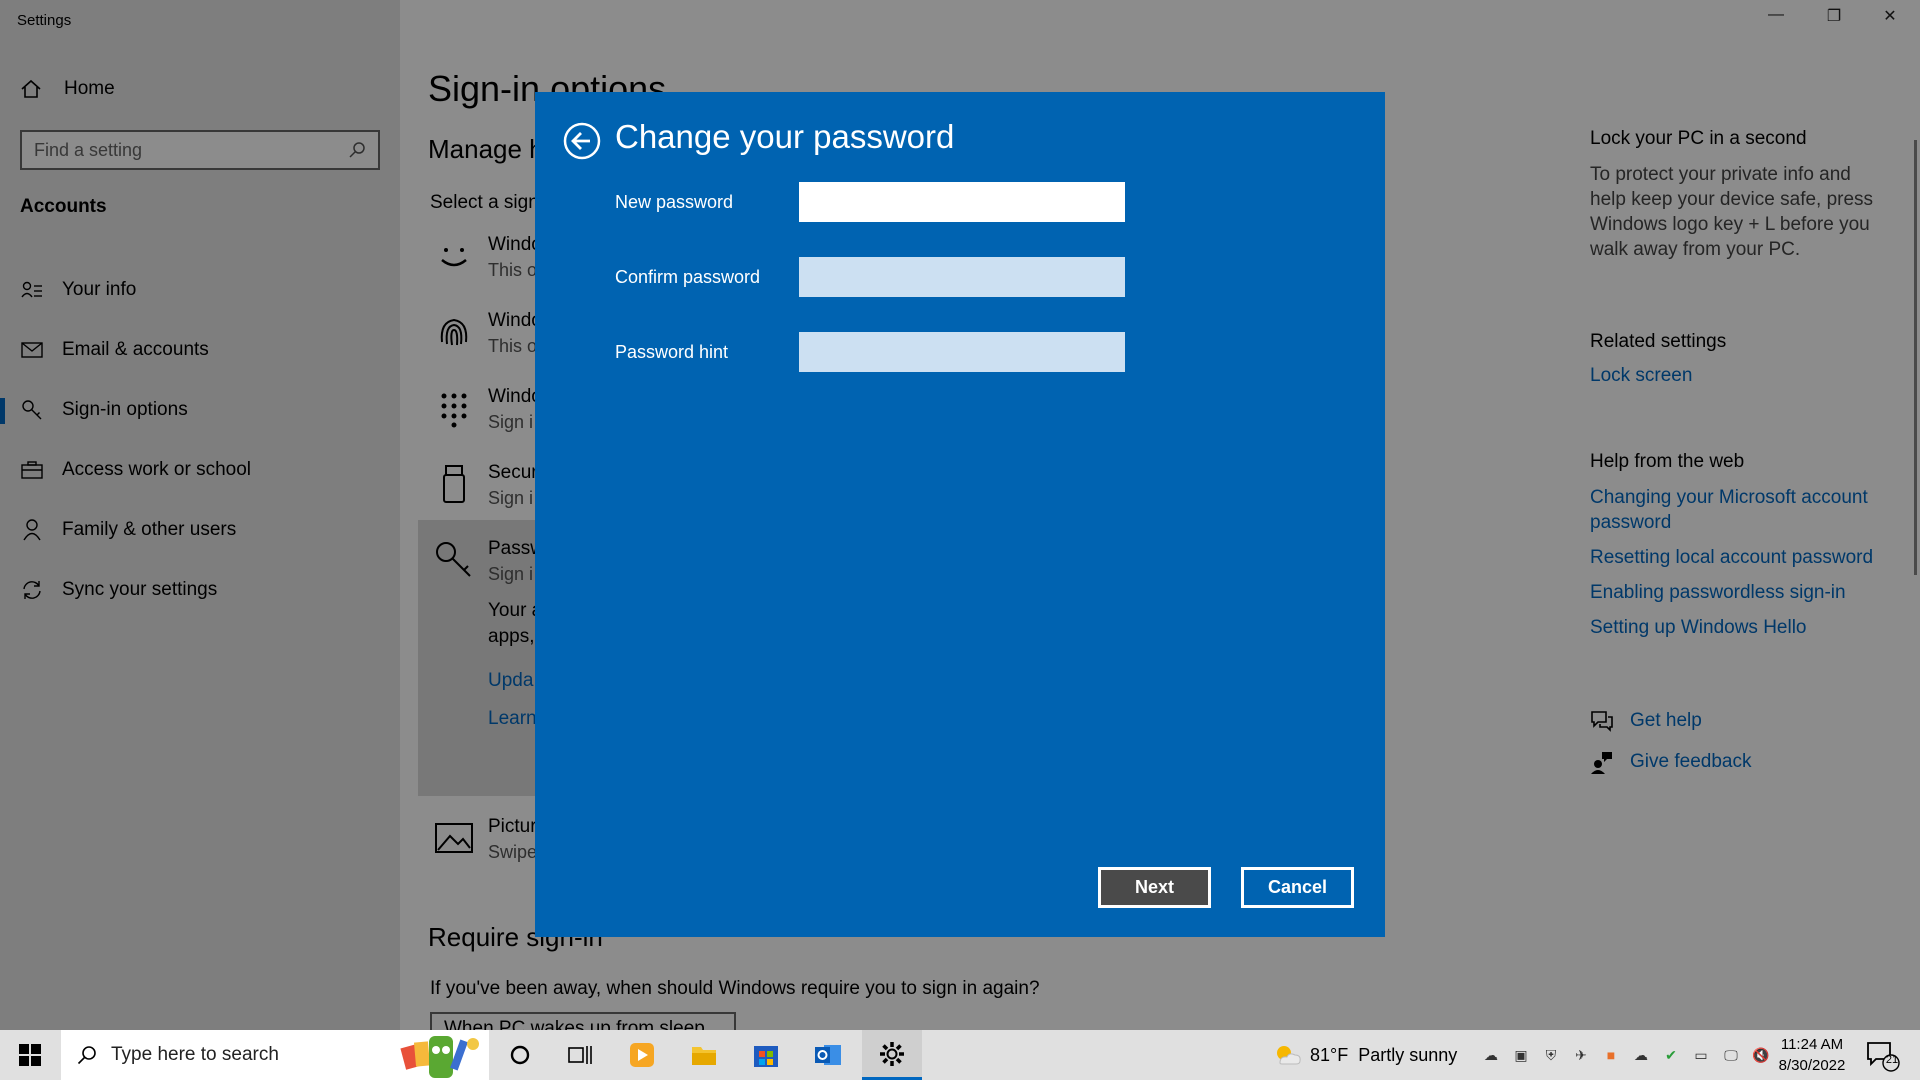  Describe the element at coordinates (1812, 1044) in the screenshot. I see `clock-time: 11:24 AM` at that location.